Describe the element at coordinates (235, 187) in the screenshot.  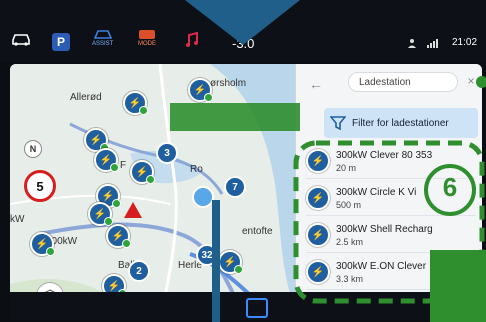
I see `cluster-badge: 7` at that location.